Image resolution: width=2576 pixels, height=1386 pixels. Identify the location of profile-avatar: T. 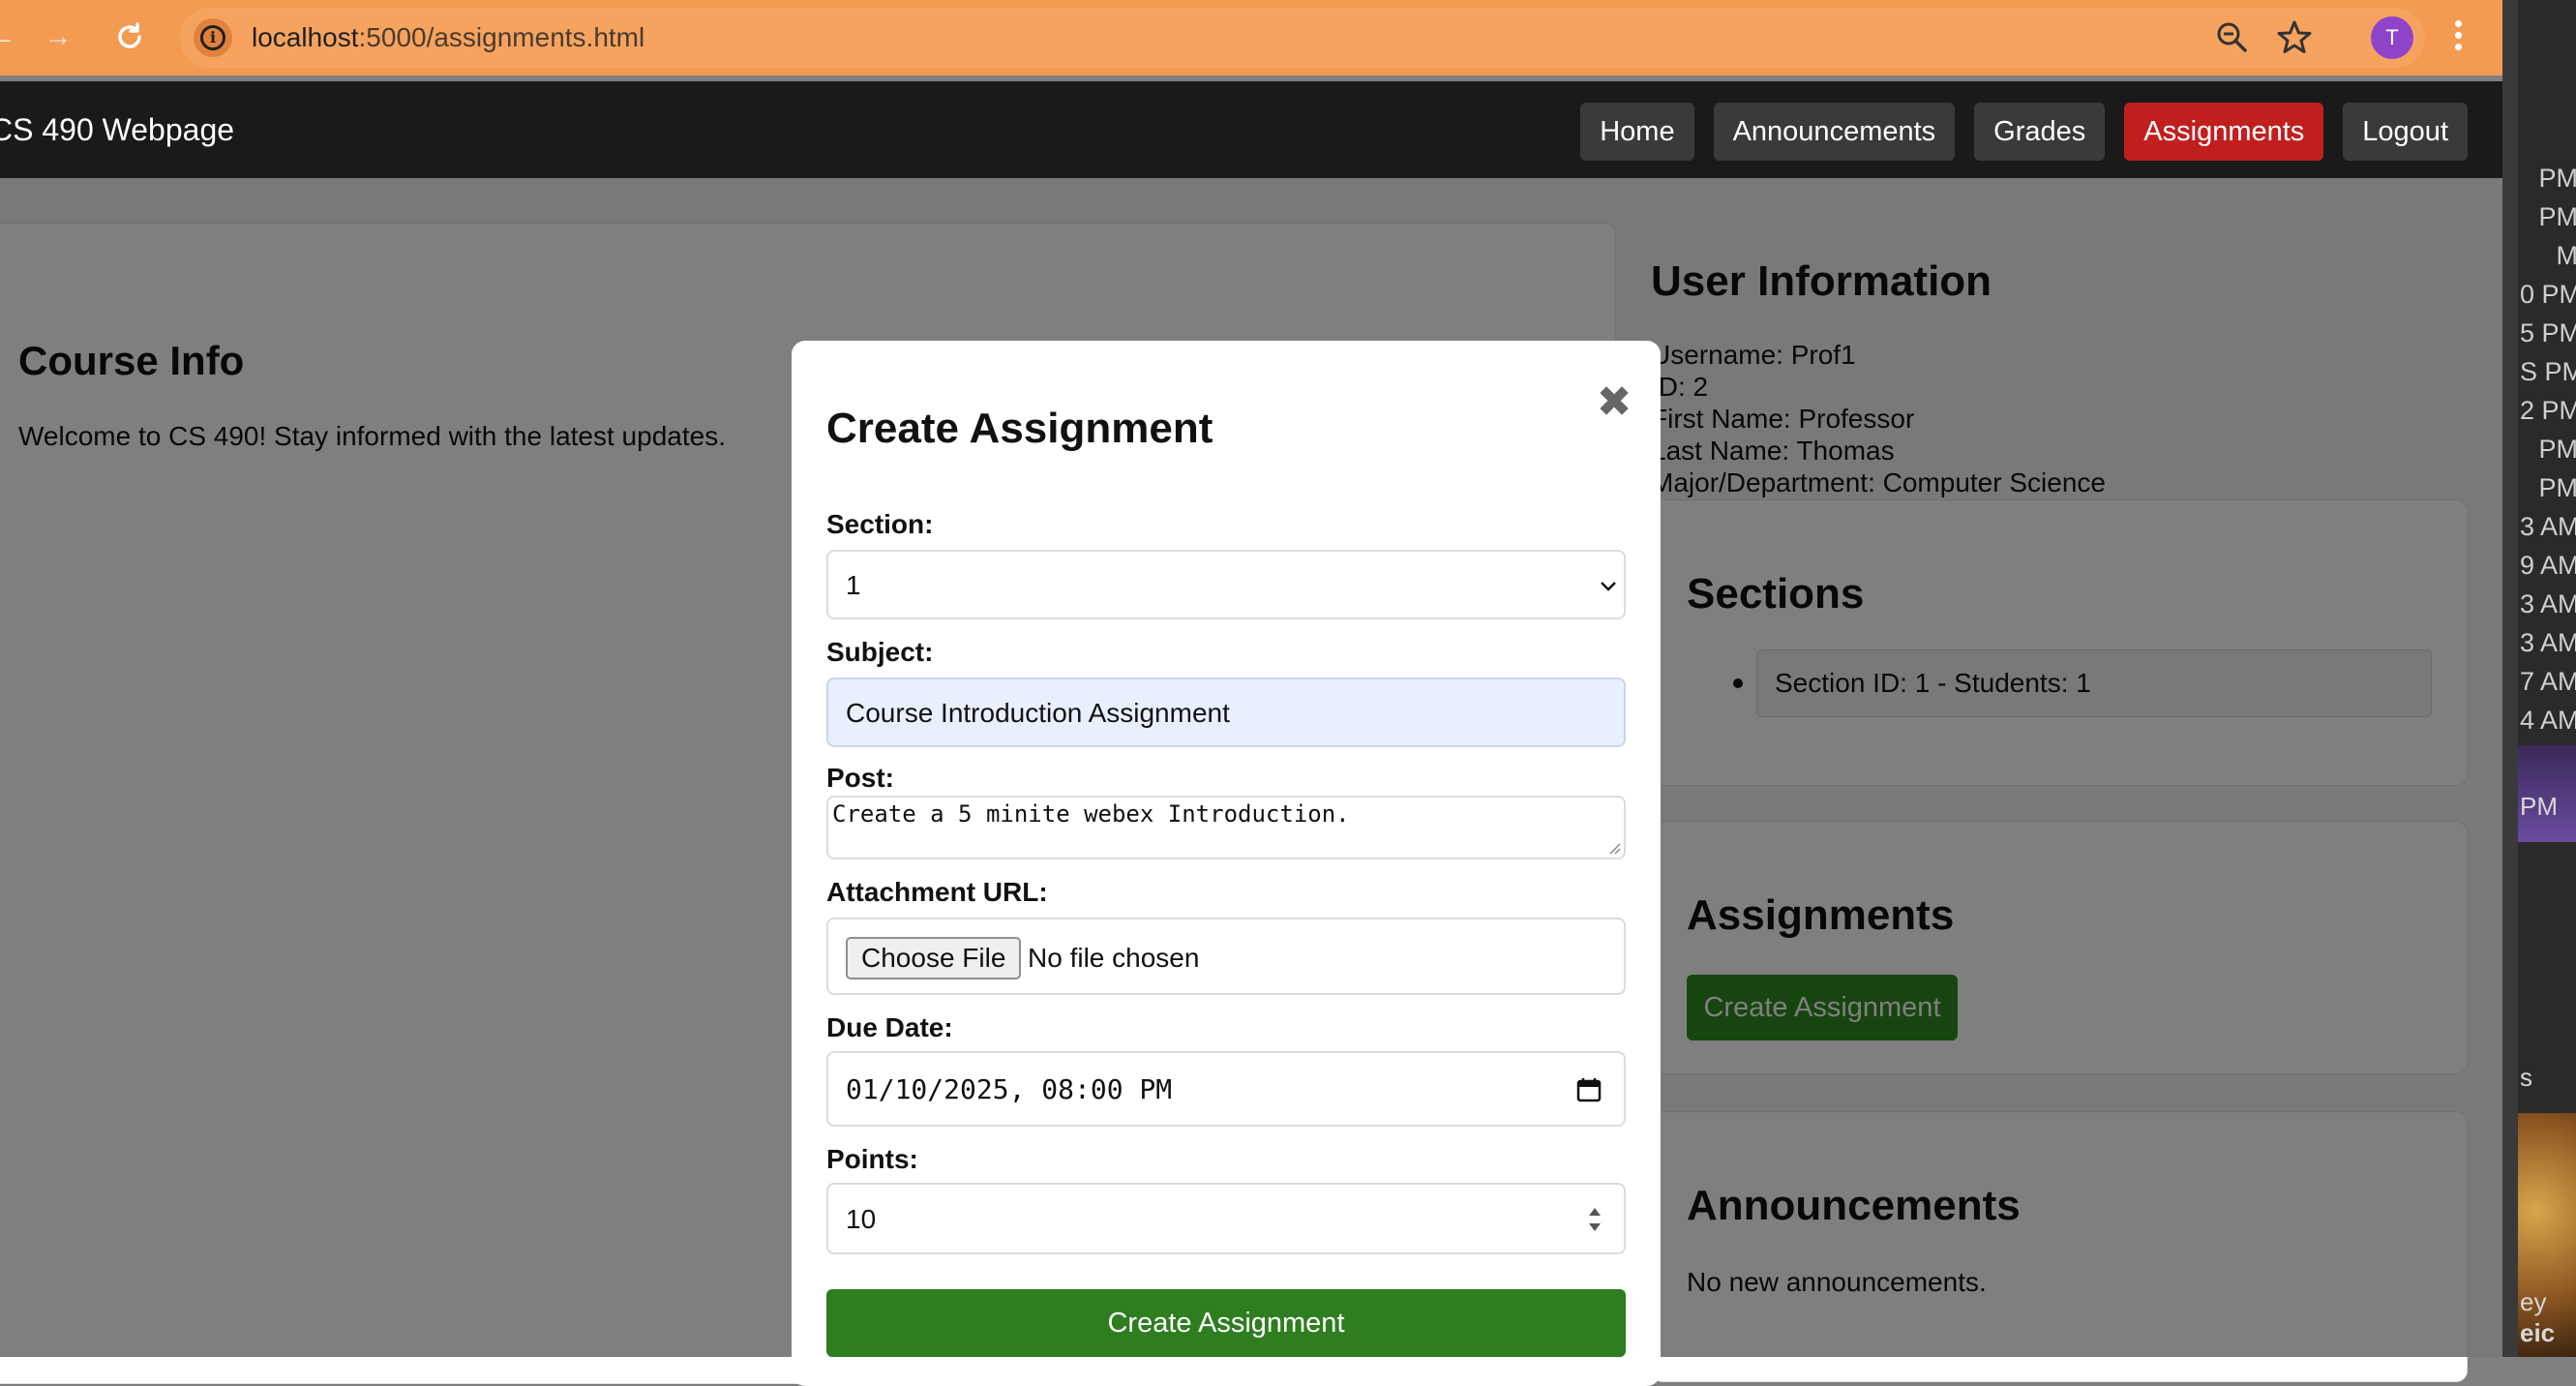
(2392, 38).